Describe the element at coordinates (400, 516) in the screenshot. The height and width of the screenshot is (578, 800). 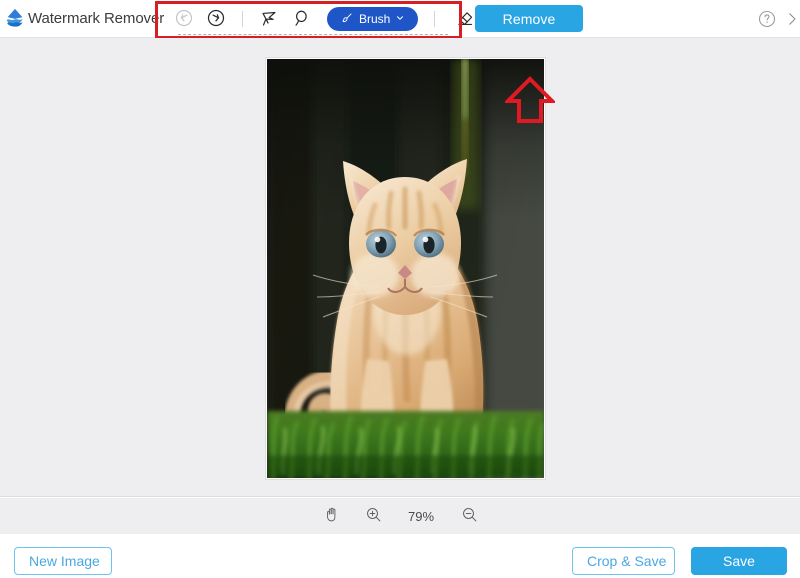
I see `zoom-bar: 79%` at that location.